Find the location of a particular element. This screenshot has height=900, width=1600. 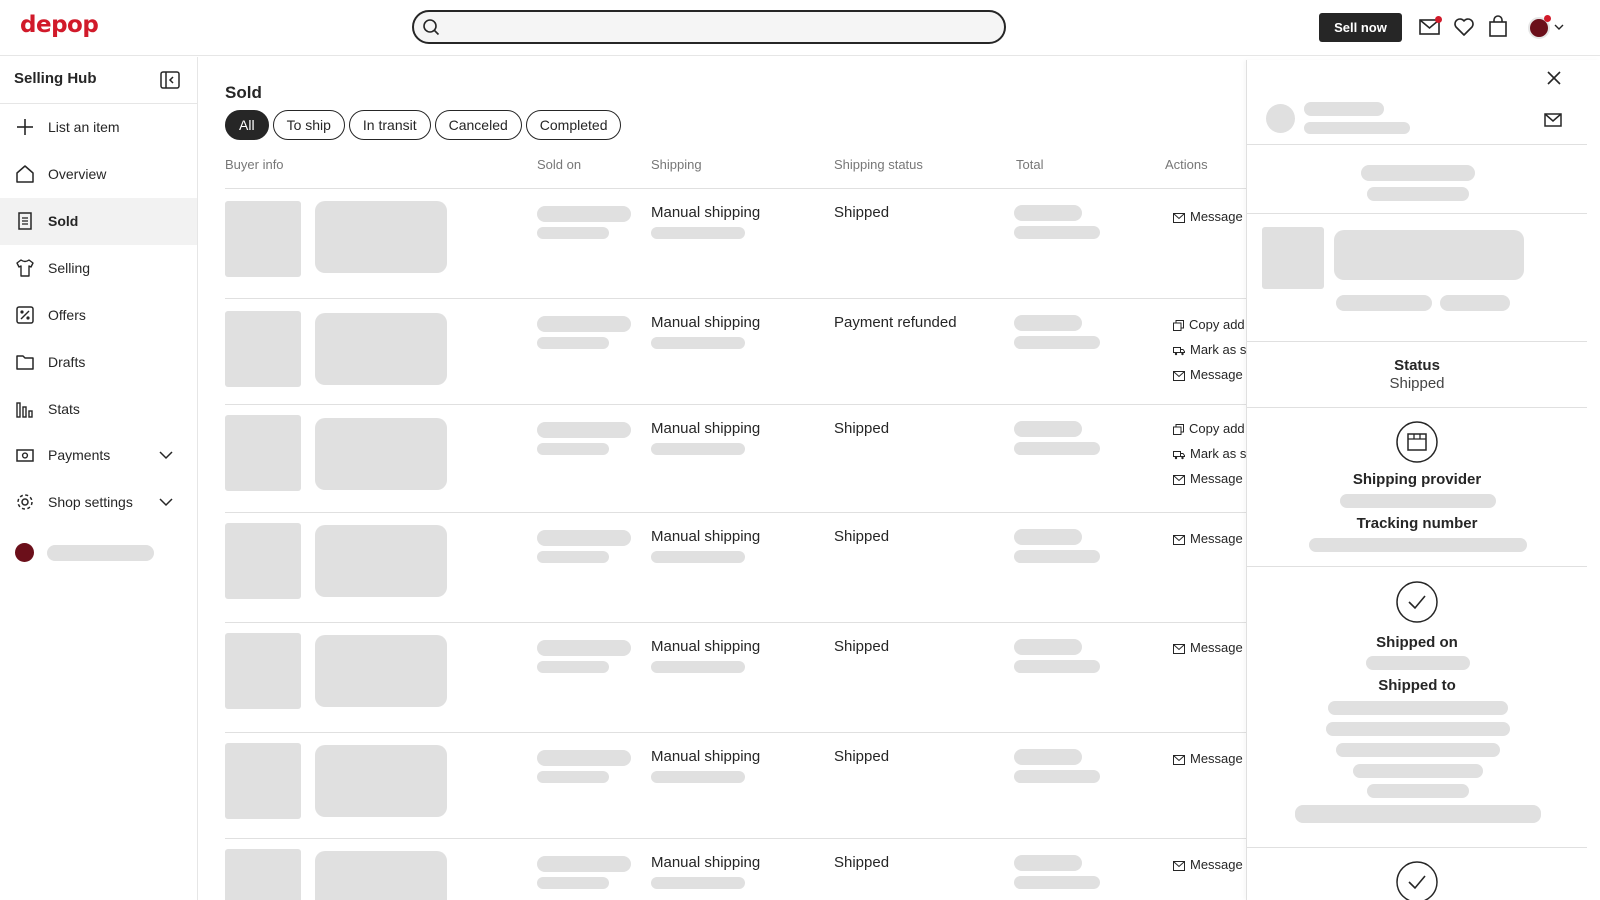

buyer-info-placeholder is located at coordinates (381, 671).